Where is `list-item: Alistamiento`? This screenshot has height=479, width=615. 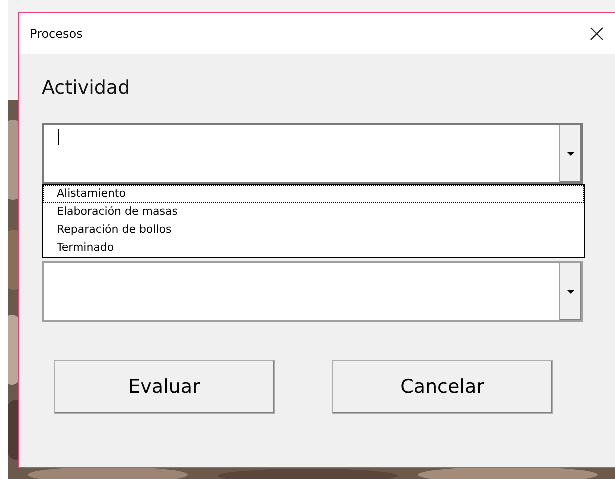
list-item: Alistamiento is located at coordinates (313, 194).